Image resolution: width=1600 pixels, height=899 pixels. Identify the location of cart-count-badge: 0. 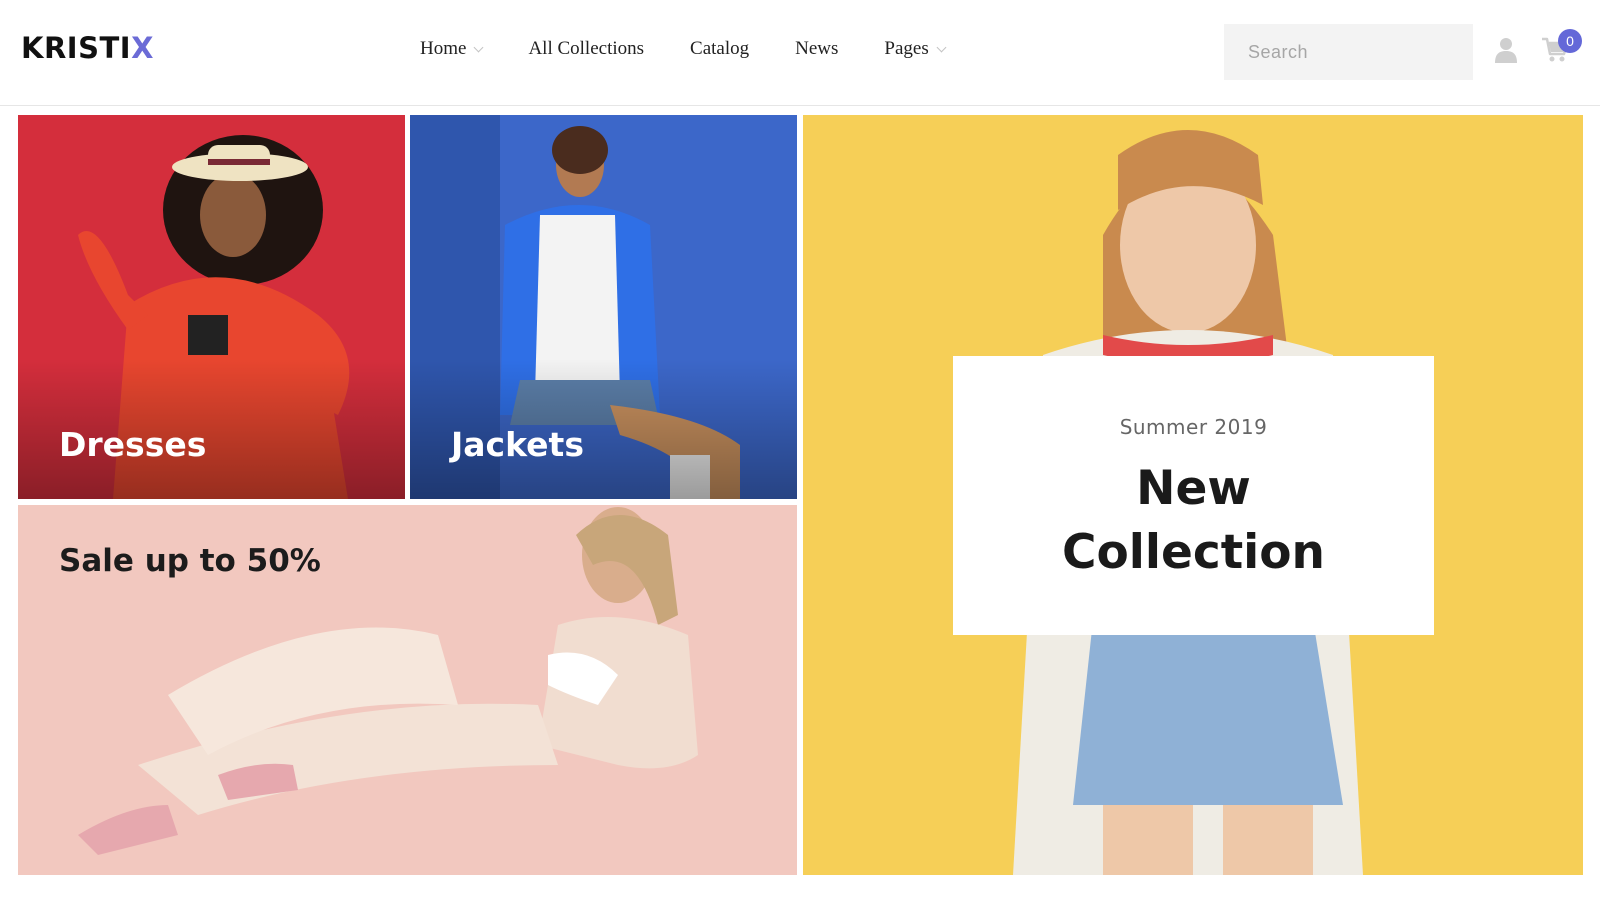
(1570, 41).